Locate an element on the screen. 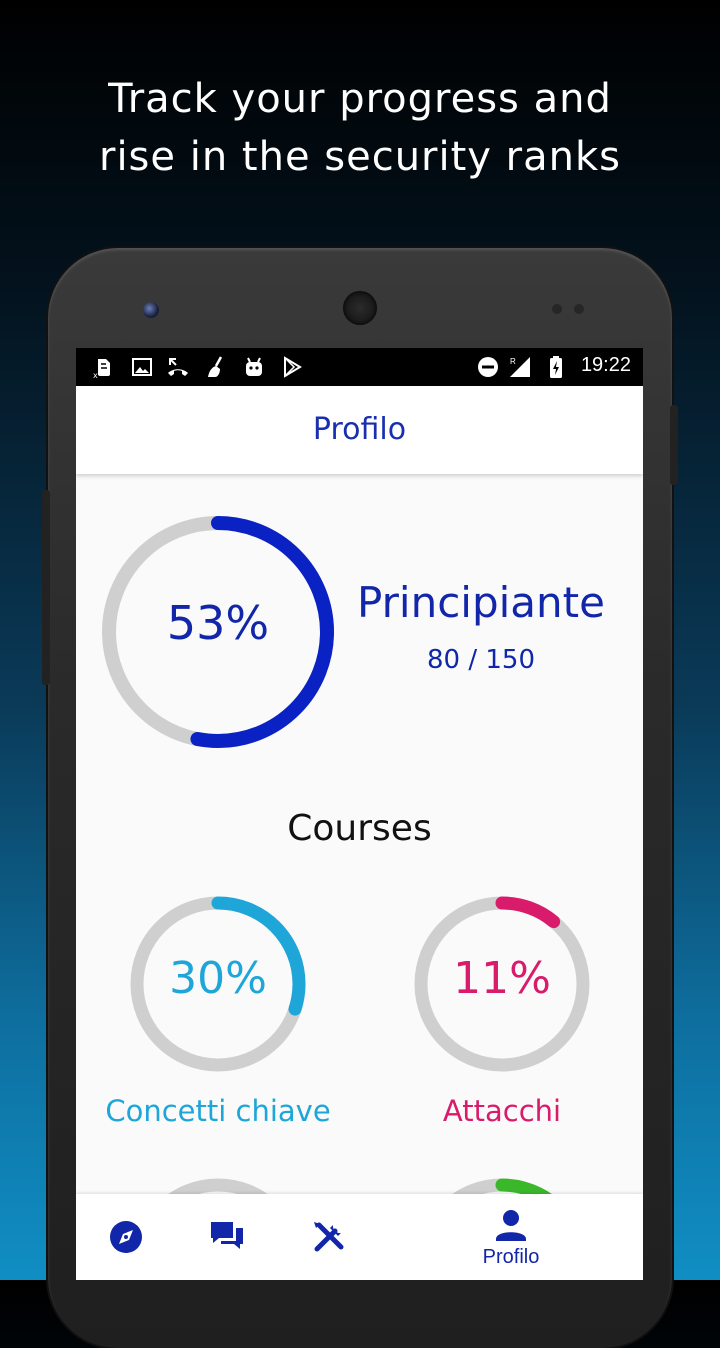  nav-item-profilo: Profilo is located at coordinates (511, 1237).